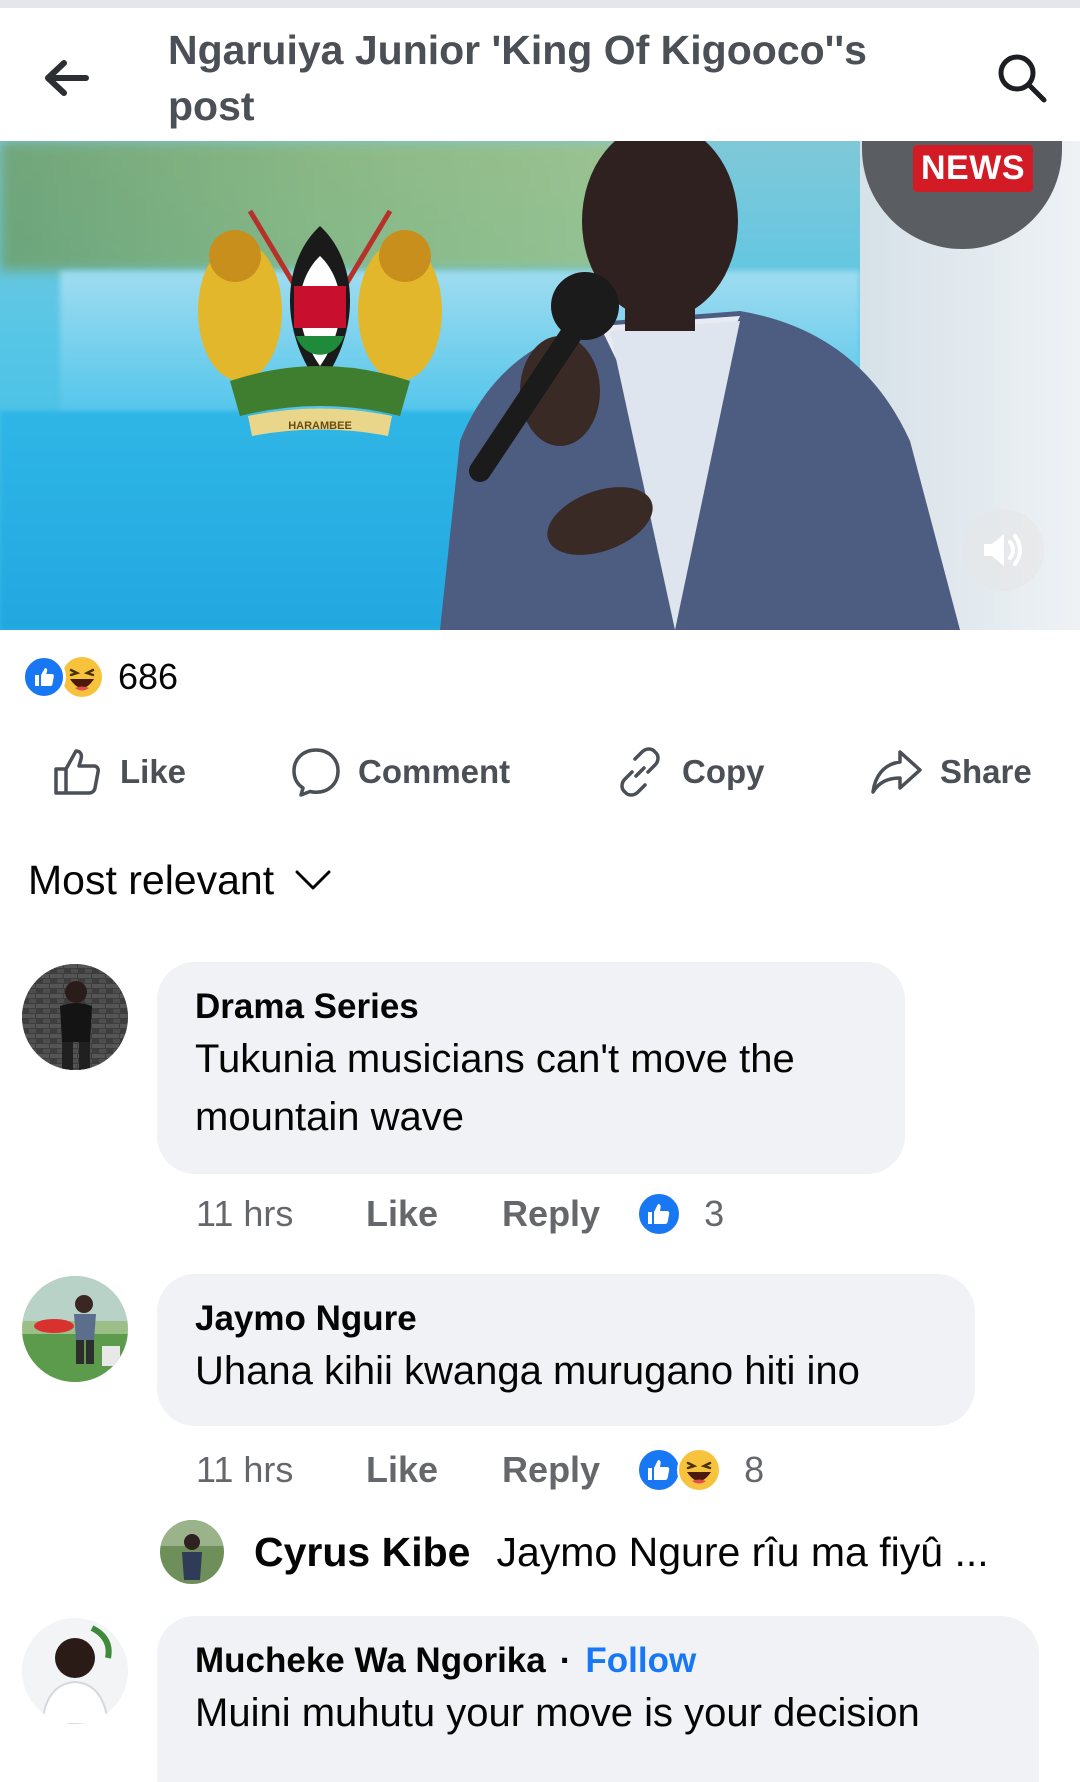  I want to click on volume-button, so click(1003, 550).